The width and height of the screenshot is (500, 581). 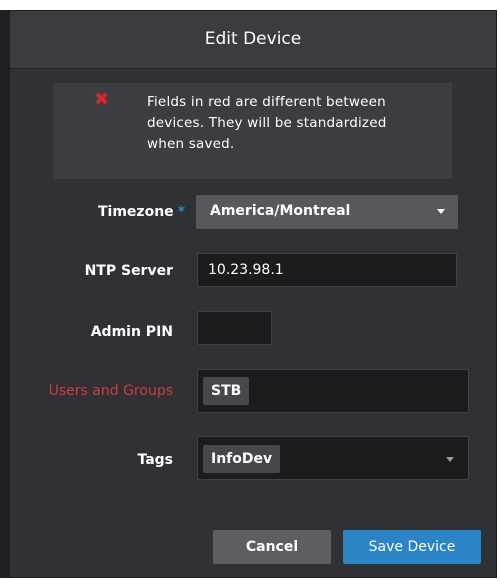 What do you see at coordinates (128, 271) in the screenshot?
I see `ntp-server-label: NTP Server` at bounding box center [128, 271].